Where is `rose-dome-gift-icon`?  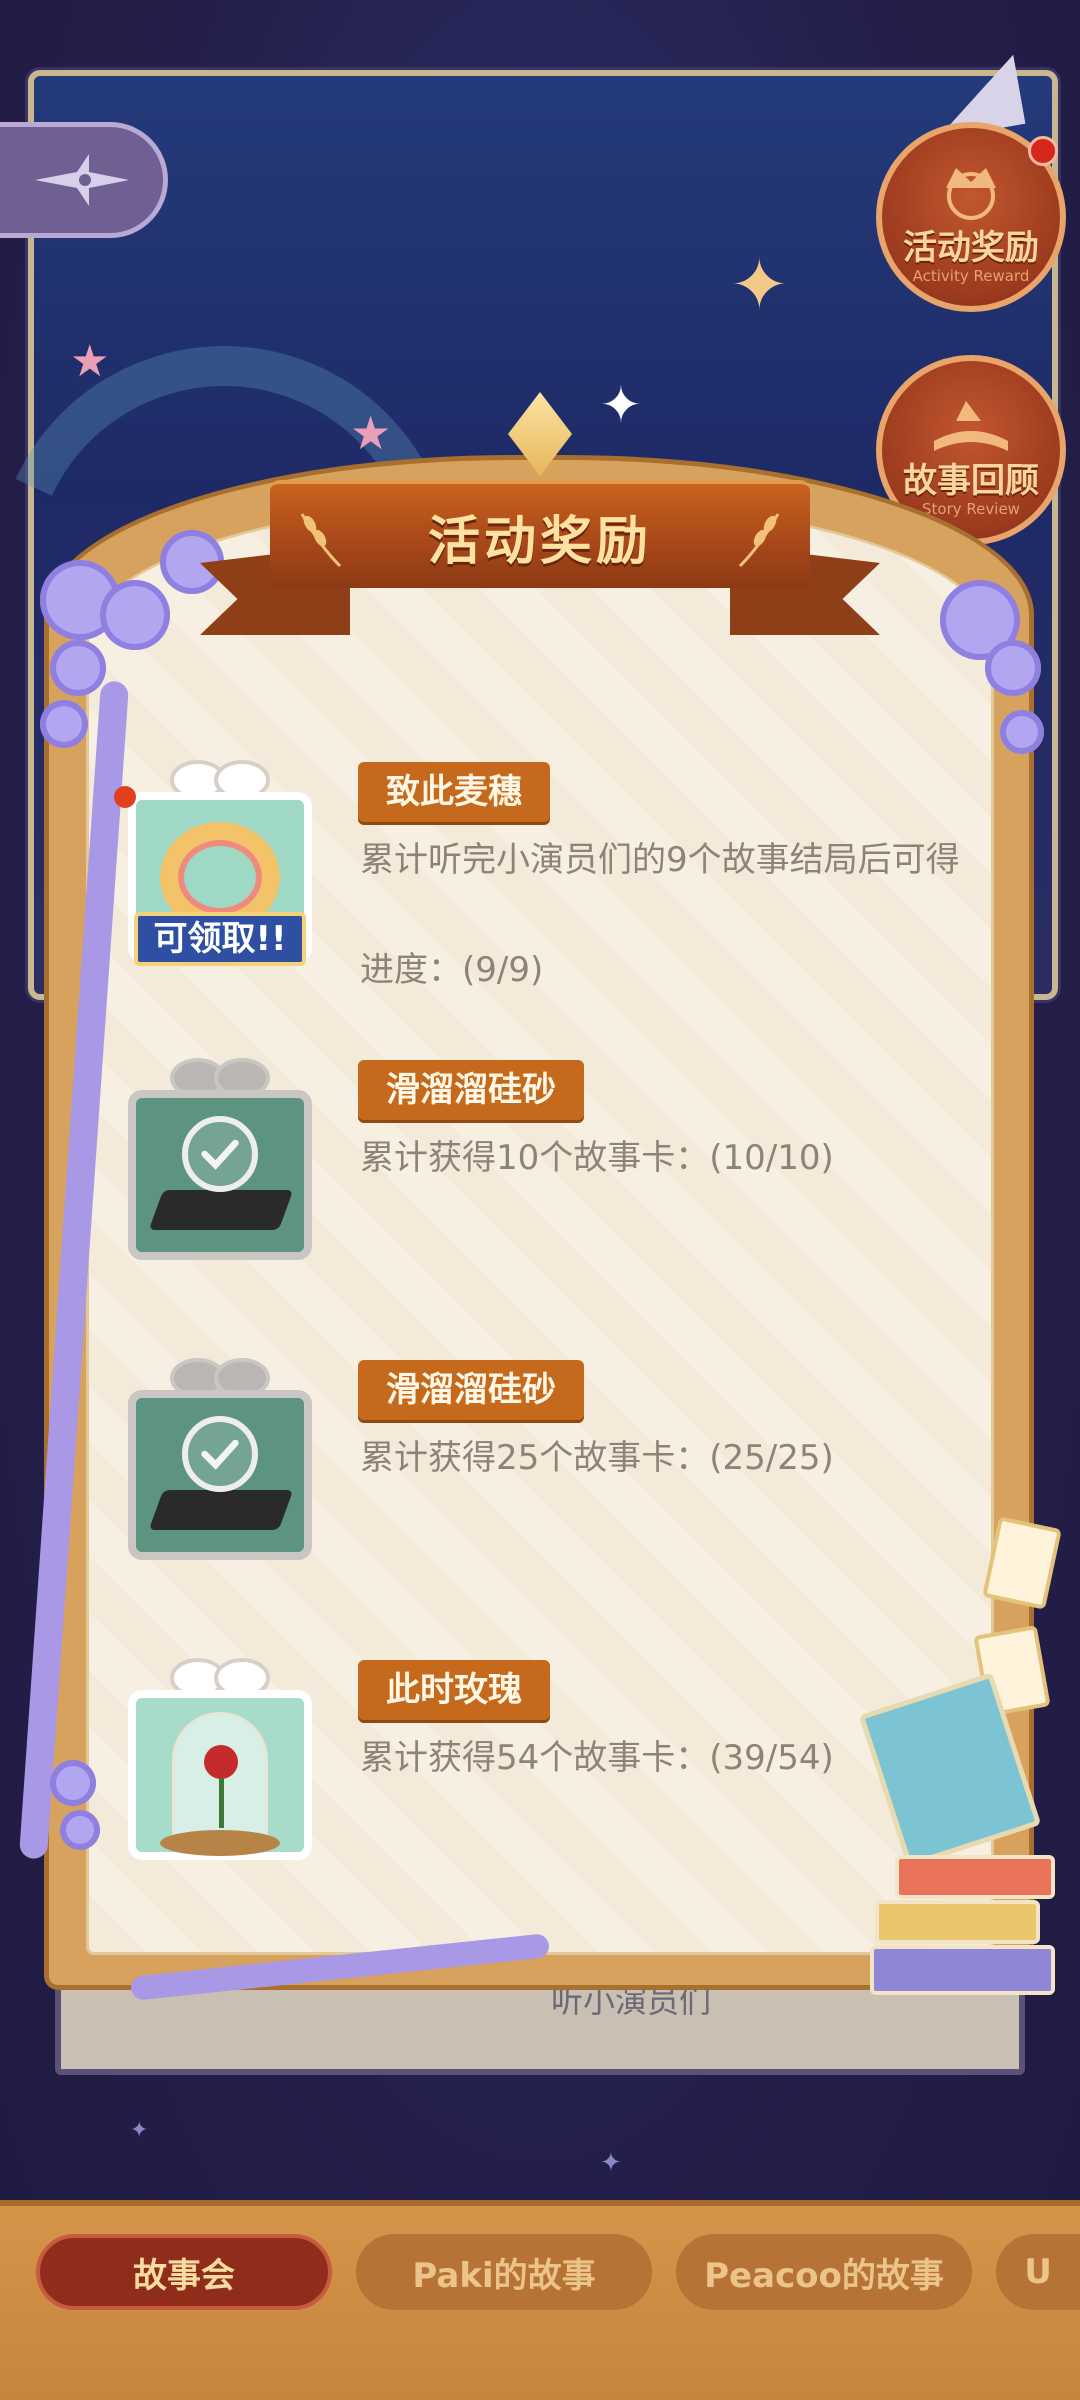
rose-dome-gift-icon is located at coordinates (220, 1755).